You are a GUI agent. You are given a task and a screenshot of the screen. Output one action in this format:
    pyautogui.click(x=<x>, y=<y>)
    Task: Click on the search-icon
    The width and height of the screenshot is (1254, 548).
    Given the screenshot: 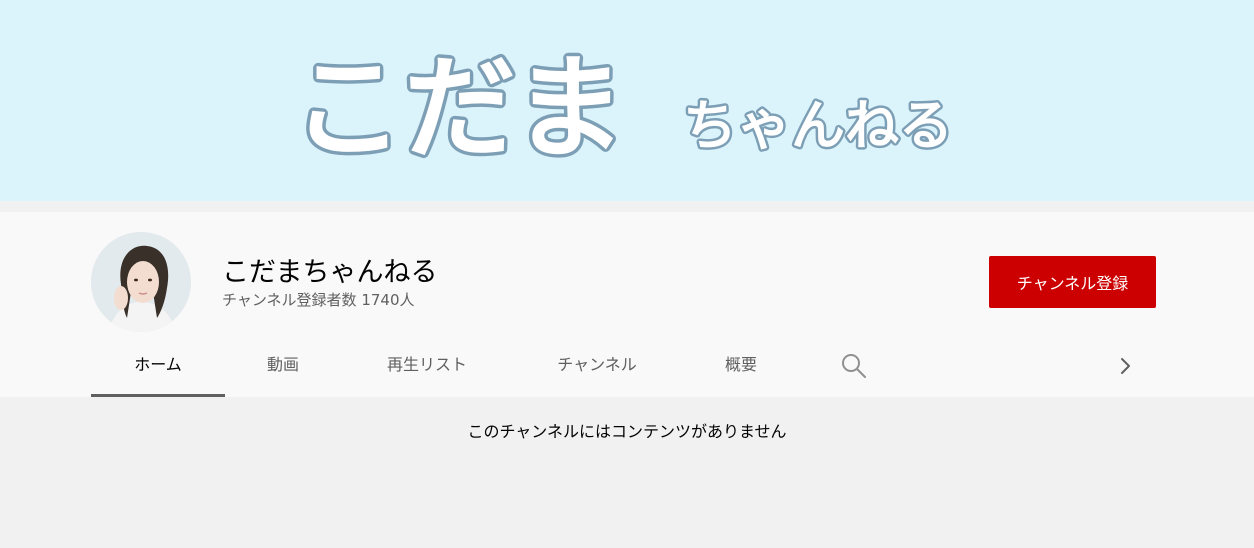 What is the action you would take?
    pyautogui.click(x=854, y=366)
    